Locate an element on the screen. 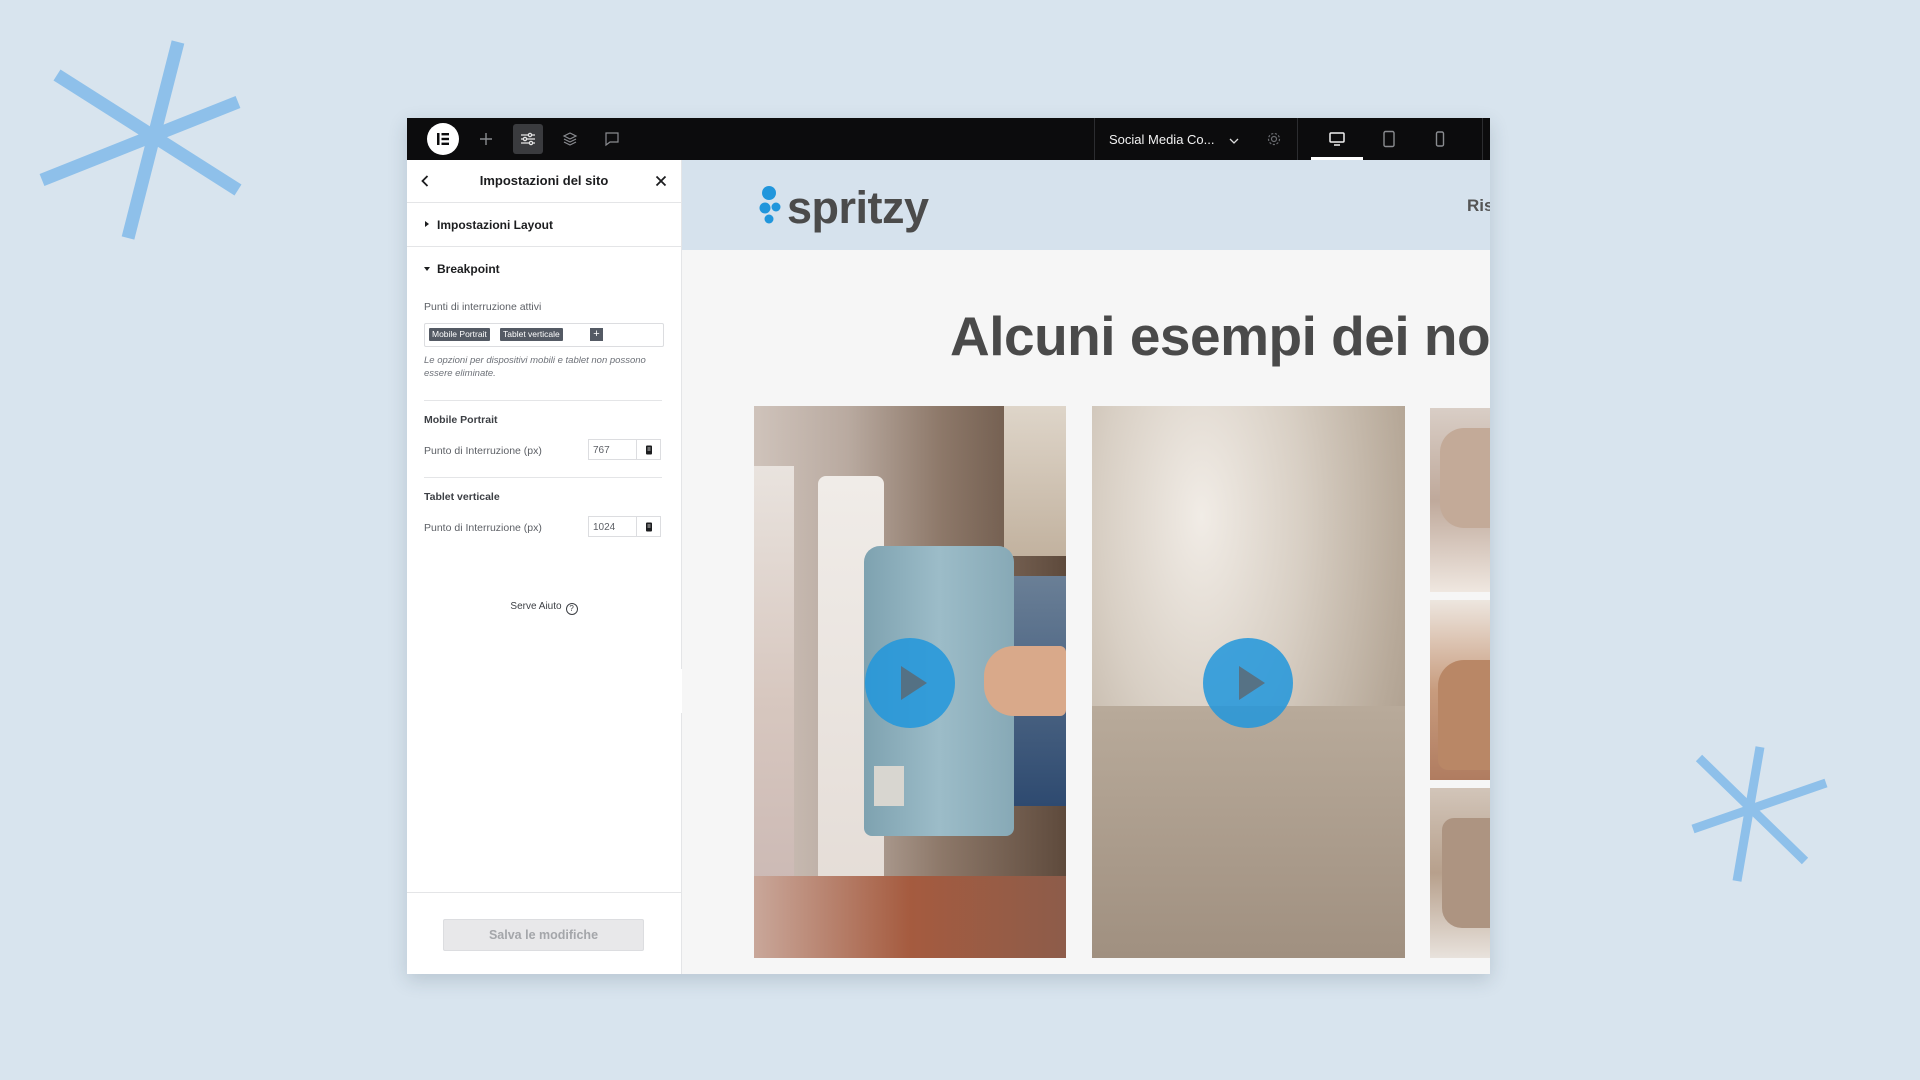 The image size is (1920, 1080). video-thumbnail-fur is located at coordinates (1248, 682).